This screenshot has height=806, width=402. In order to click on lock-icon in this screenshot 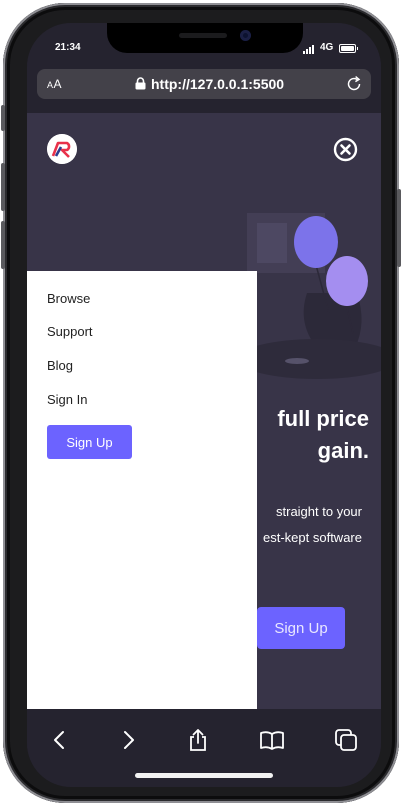, I will do `click(140, 83)`.